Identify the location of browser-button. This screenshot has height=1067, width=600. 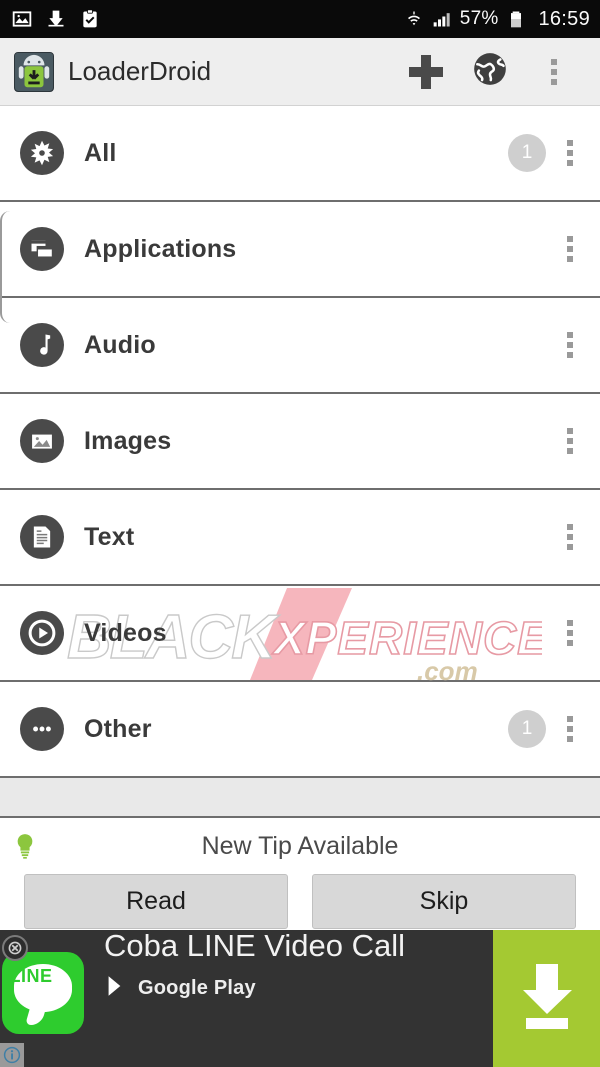
(490, 72).